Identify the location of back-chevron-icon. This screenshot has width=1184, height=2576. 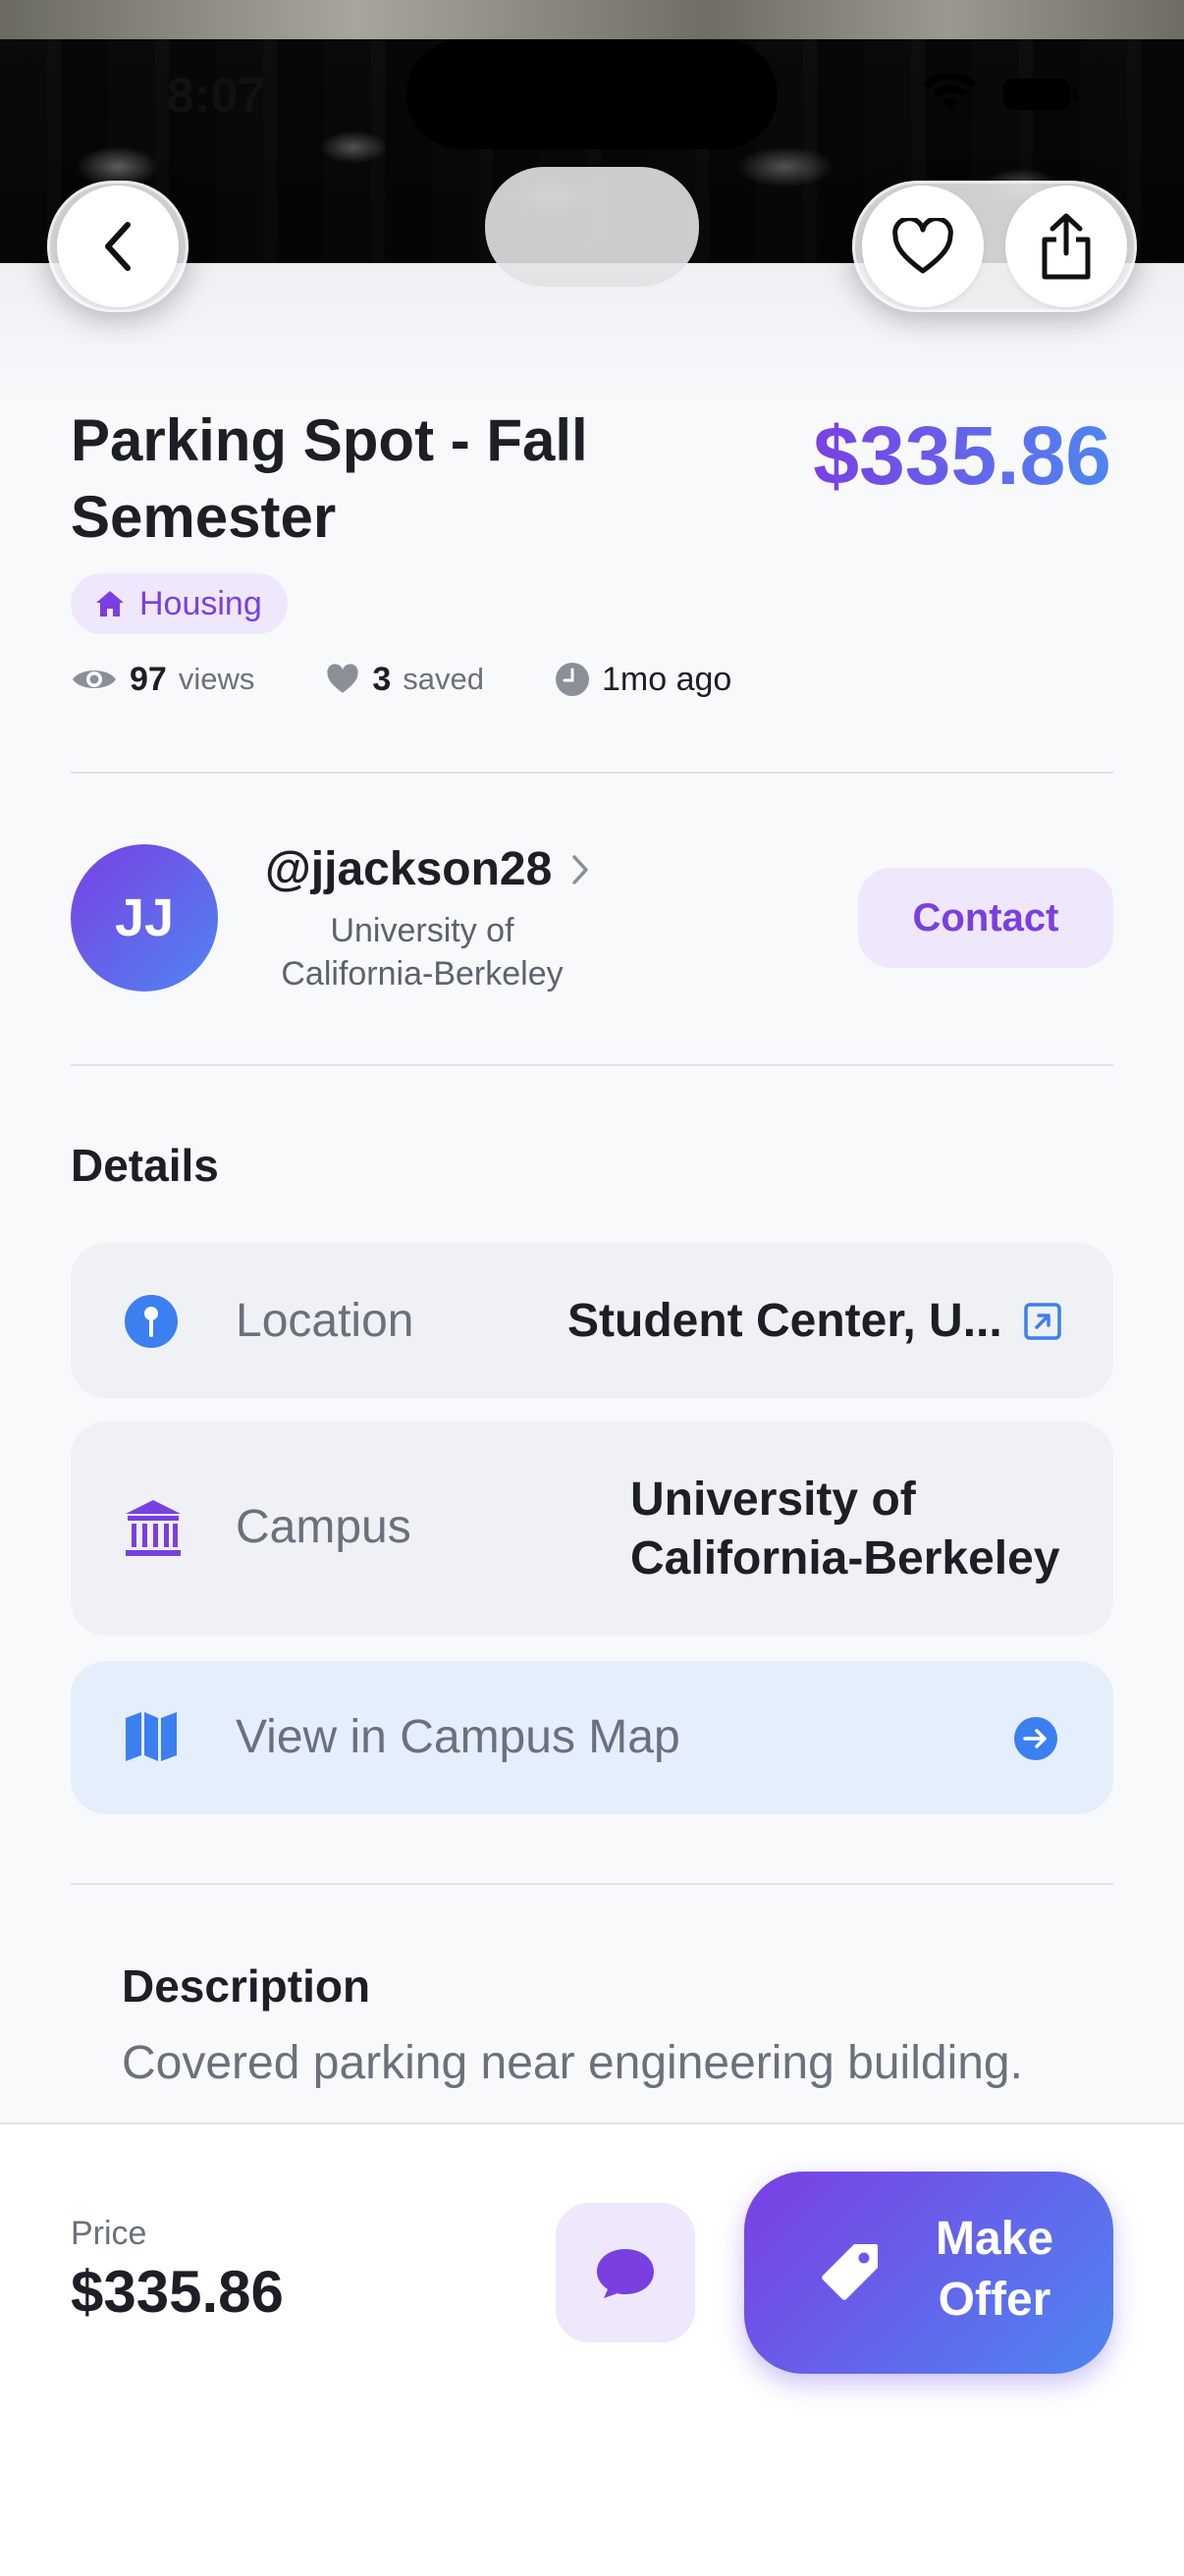
(118, 246).